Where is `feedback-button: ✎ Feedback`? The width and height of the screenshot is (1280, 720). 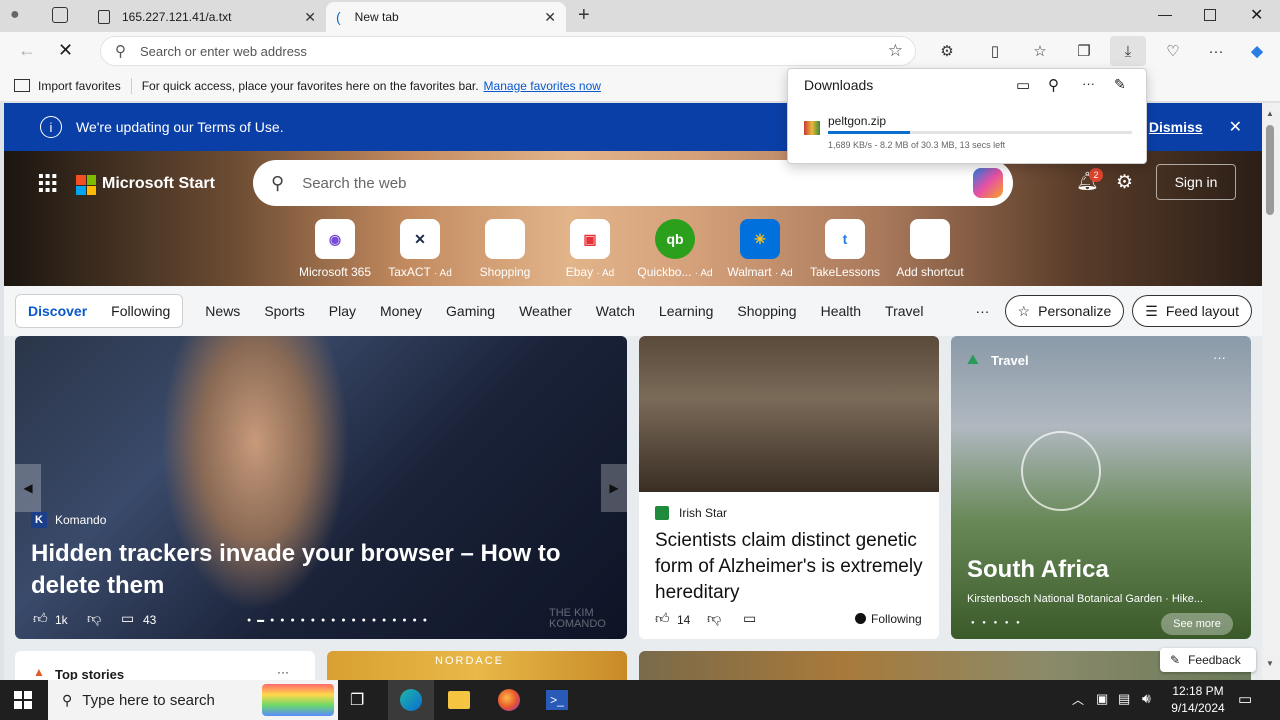
feedback-button: ✎ Feedback is located at coordinates (1208, 660).